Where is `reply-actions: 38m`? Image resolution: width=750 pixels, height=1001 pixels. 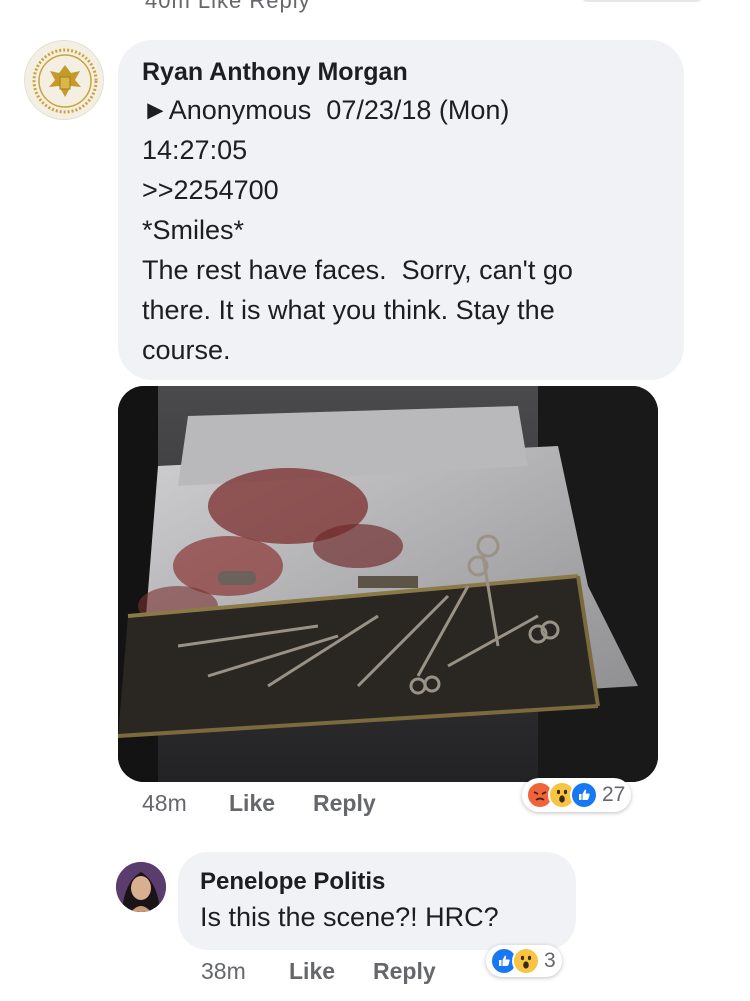 reply-actions: 38m is located at coordinates (223, 971).